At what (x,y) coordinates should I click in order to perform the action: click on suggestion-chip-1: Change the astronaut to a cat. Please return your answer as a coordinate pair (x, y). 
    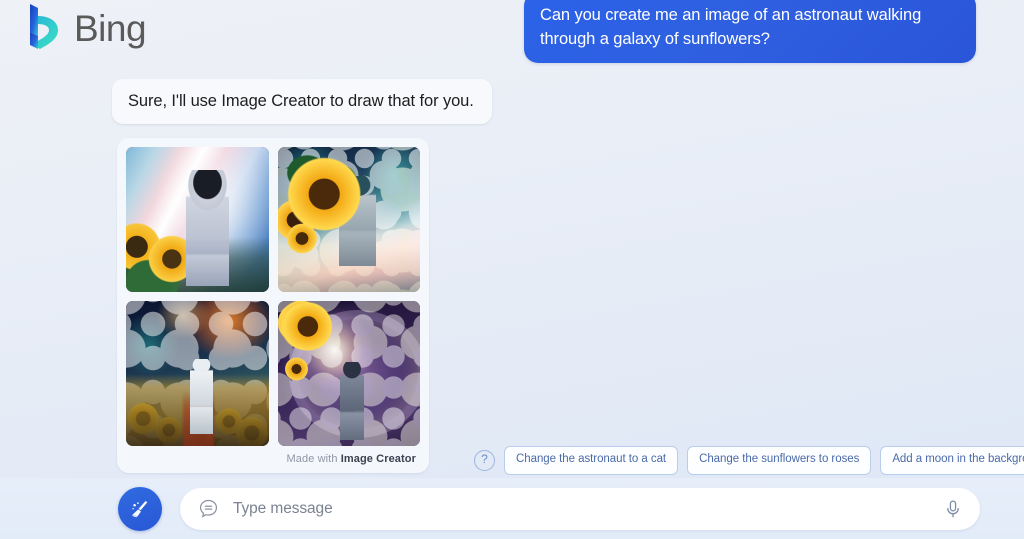
    Looking at the image, I should click on (591, 460).